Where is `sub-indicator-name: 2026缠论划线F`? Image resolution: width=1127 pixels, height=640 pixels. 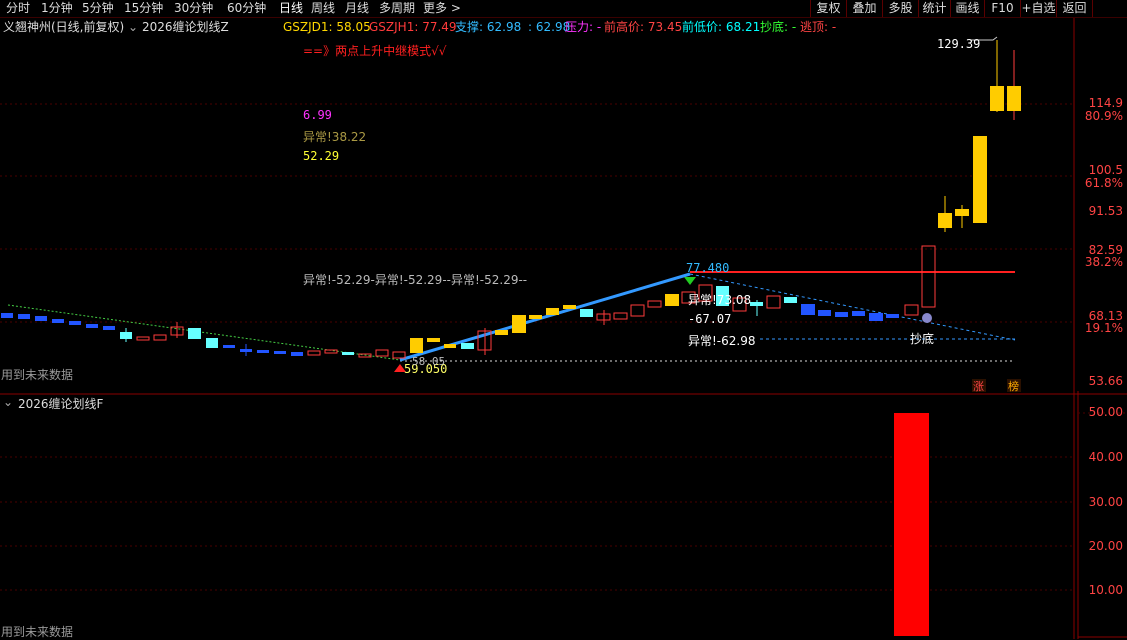 sub-indicator-name: 2026缠论划线F is located at coordinates (60, 403).